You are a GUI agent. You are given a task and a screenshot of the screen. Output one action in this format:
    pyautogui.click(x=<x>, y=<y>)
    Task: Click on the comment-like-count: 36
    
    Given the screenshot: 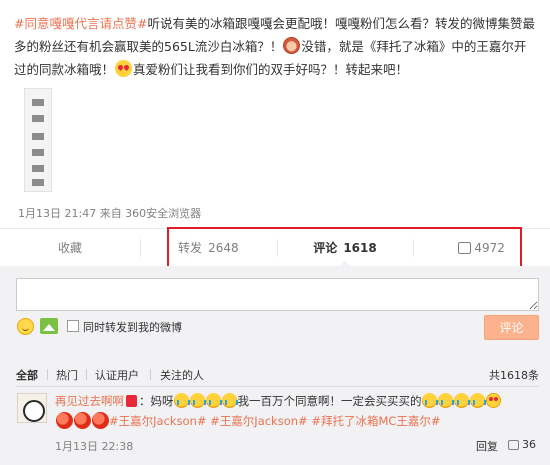 What is the action you would take?
    pyautogui.click(x=529, y=444)
    